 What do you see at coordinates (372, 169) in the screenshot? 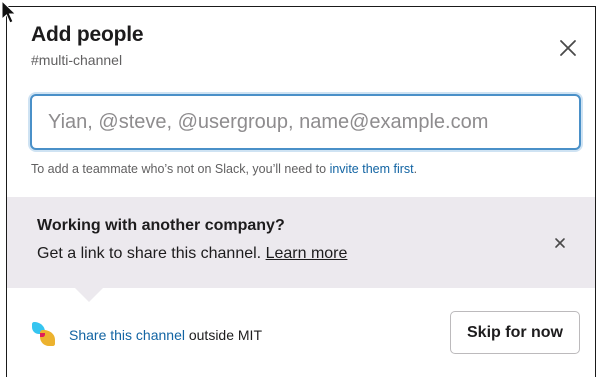
I see `invite-them-first-link: invite them first` at bounding box center [372, 169].